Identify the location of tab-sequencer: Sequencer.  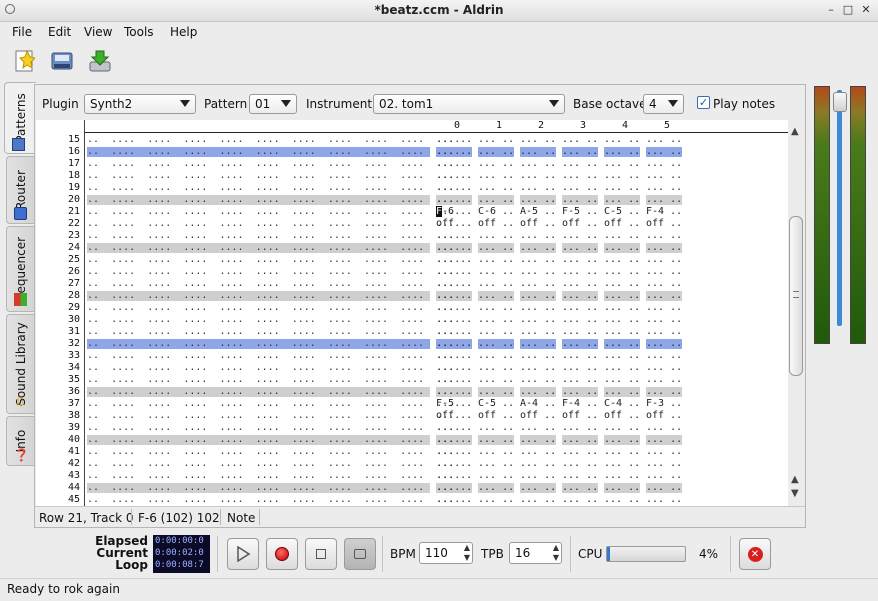
(20, 269).